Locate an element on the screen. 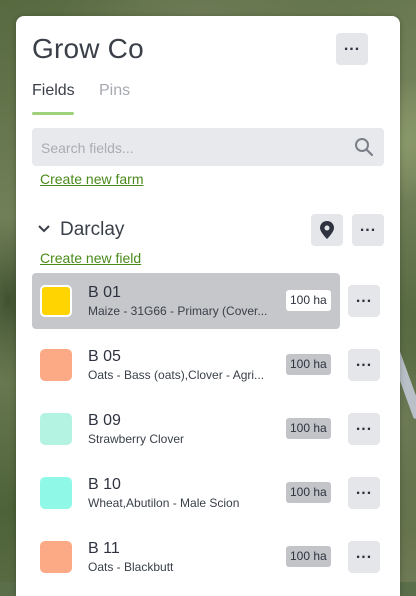  field-row-b11: B 11 Oats - Blackbutt 100 ha is located at coordinates (186, 557).